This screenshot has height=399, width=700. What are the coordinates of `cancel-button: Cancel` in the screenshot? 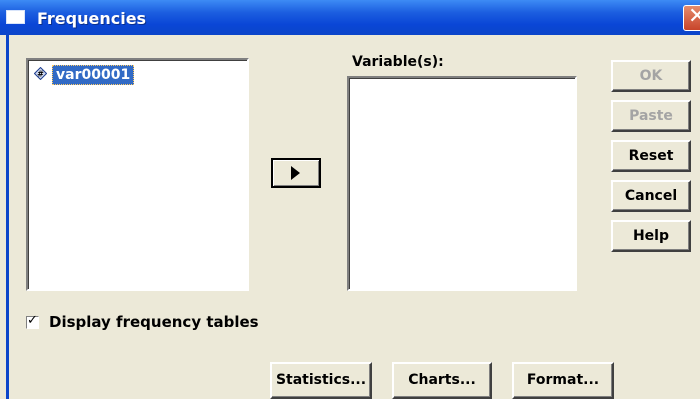 It's located at (651, 196).